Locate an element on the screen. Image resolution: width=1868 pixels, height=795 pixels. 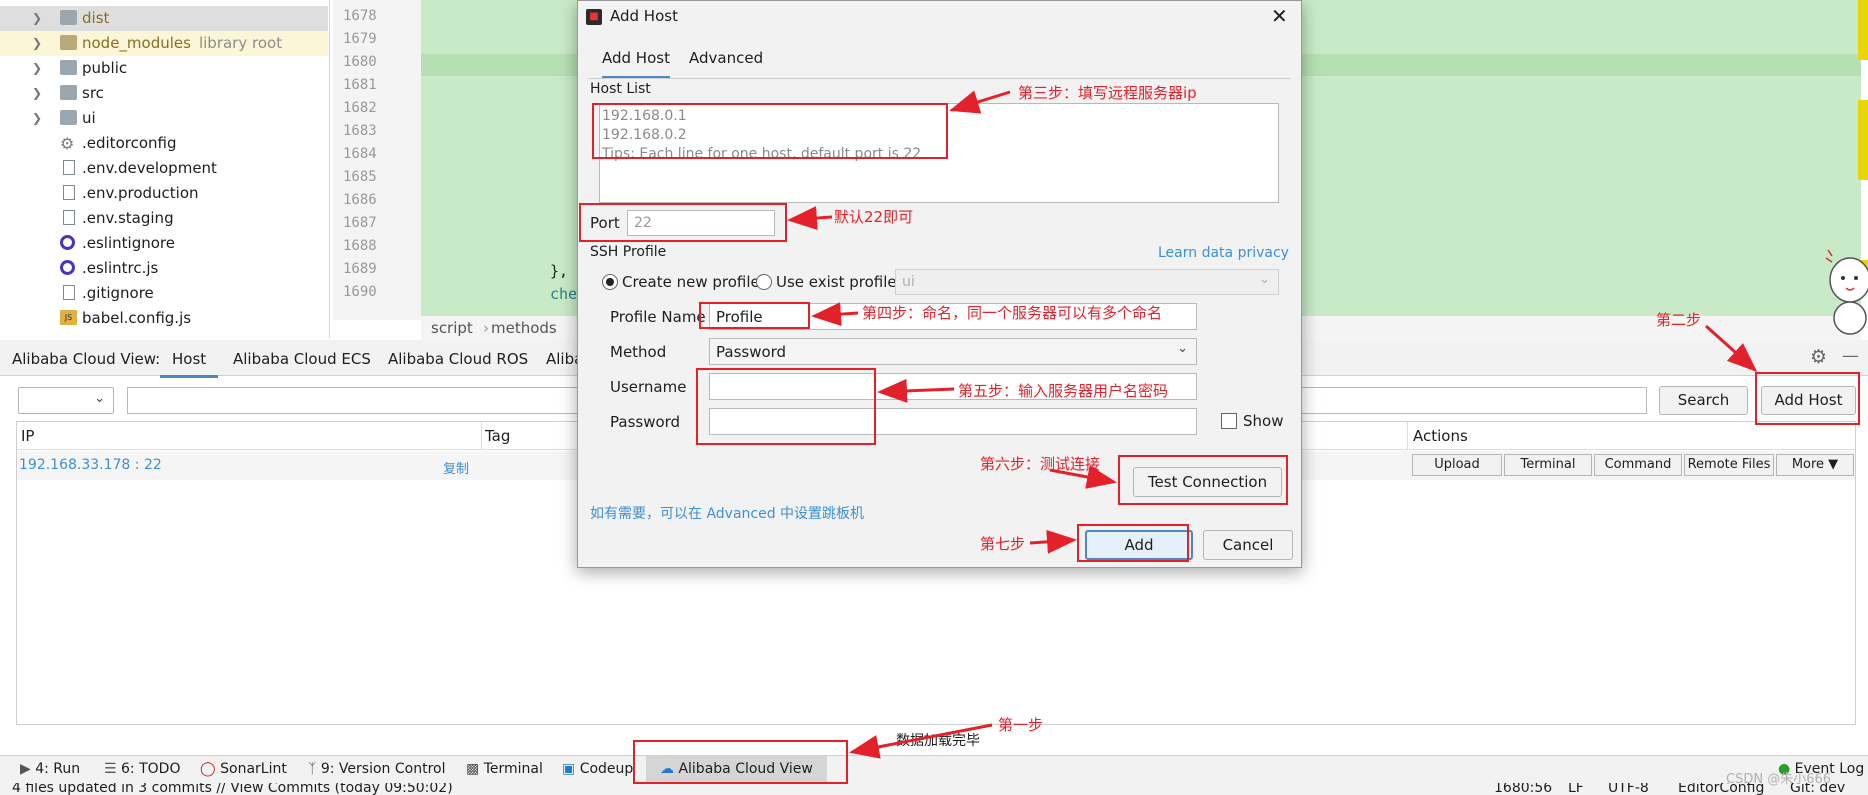
arrow-step7 is located at coordinates (1053, 541).